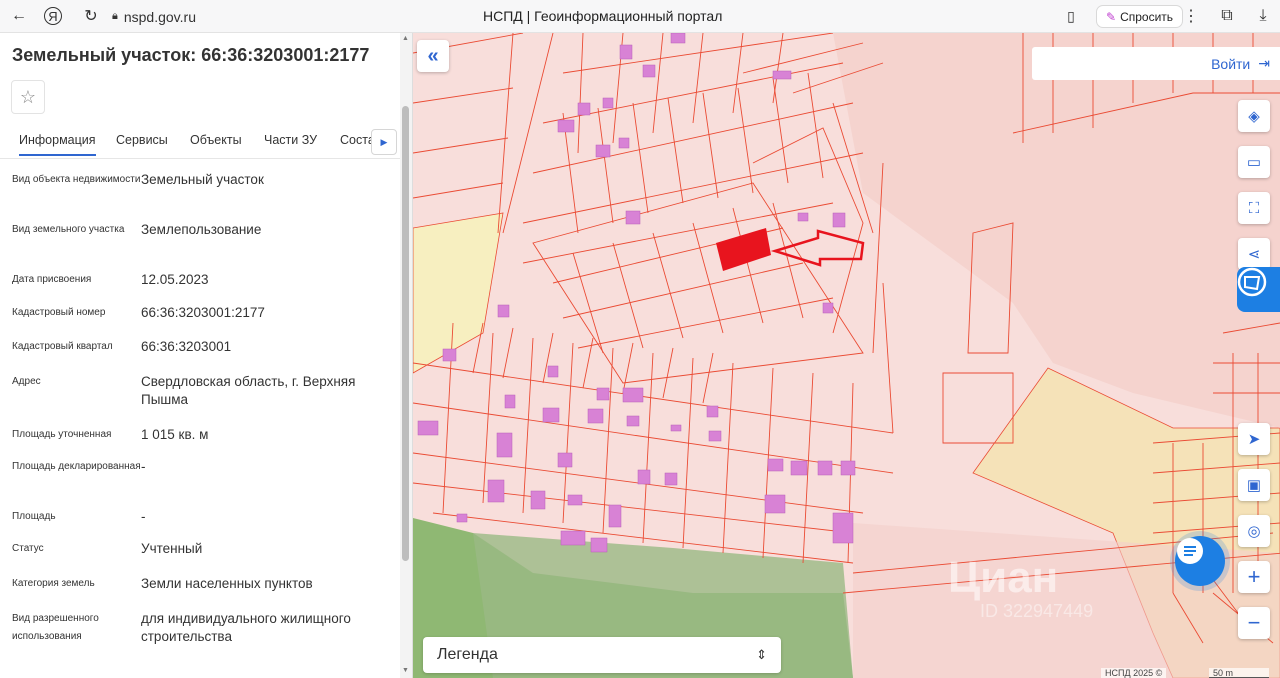 This screenshot has height=678, width=1280. I want to click on login-label: Войти, so click(1231, 63).